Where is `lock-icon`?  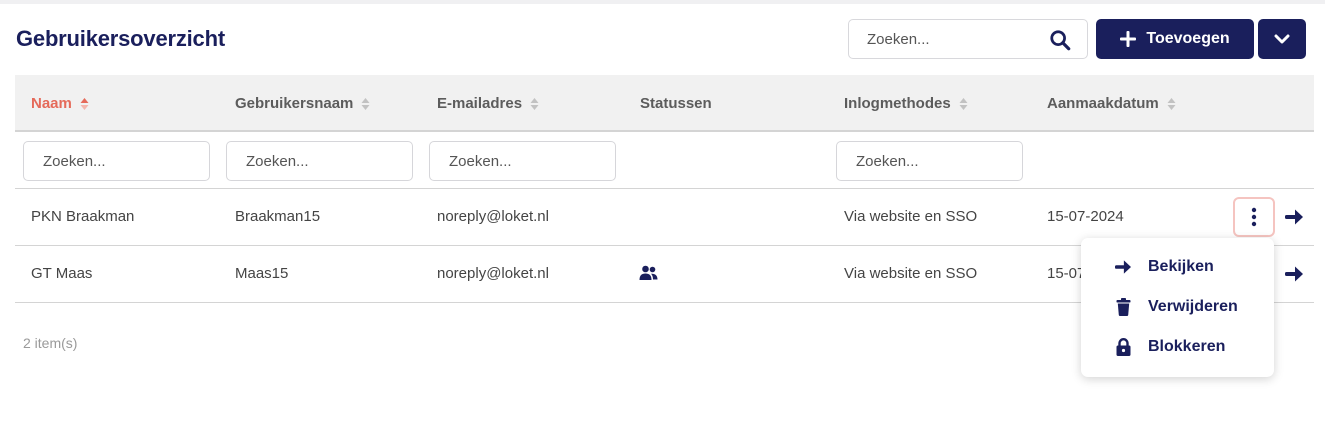
lock-icon is located at coordinates (1123, 347).